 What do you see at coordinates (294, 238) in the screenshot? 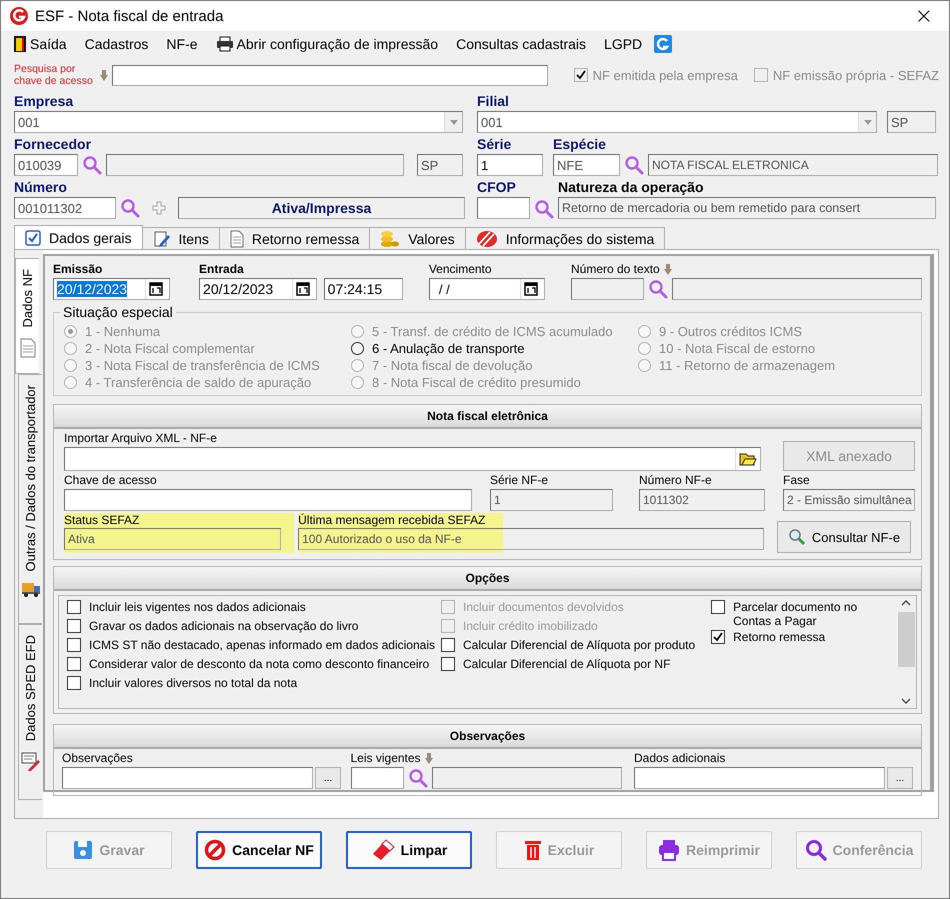
I see `tab: Retorno remessa` at bounding box center [294, 238].